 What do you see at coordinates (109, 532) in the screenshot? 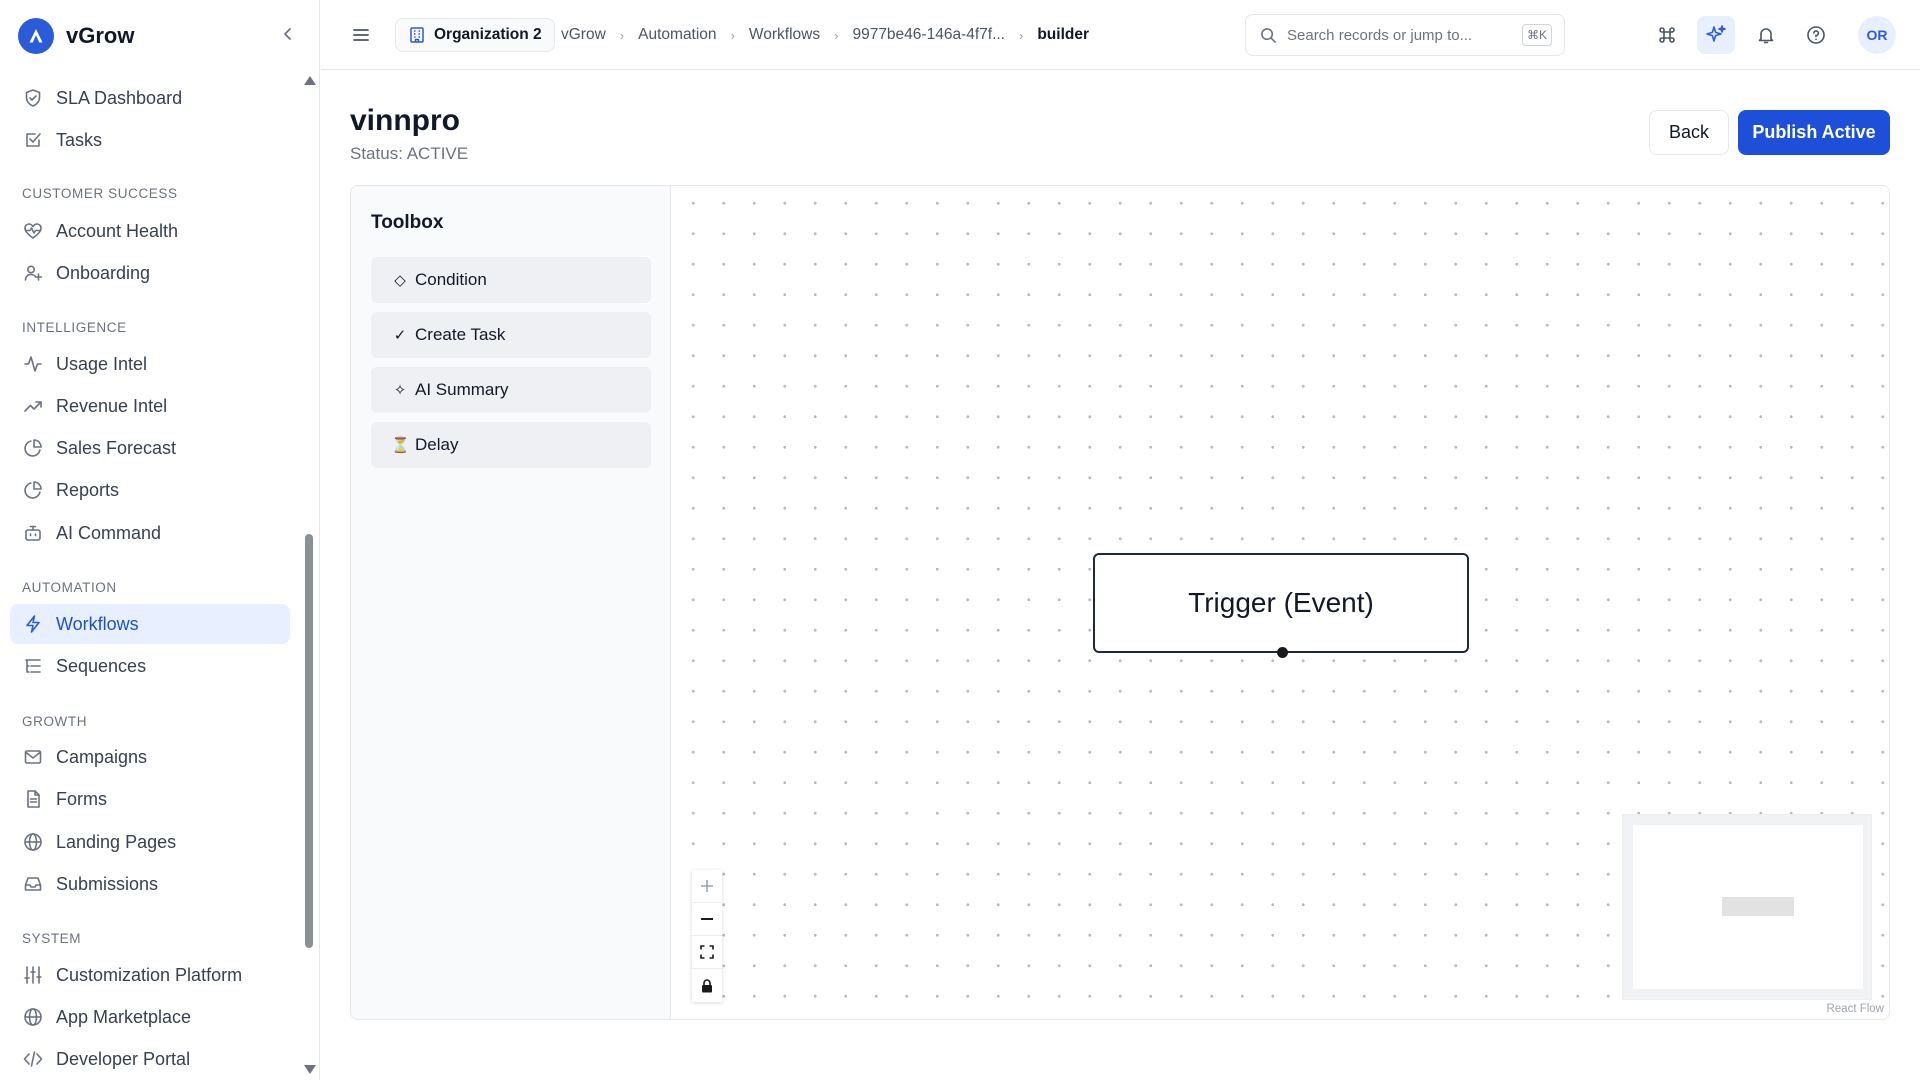
I see `sidebar-item-label: AI Command` at bounding box center [109, 532].